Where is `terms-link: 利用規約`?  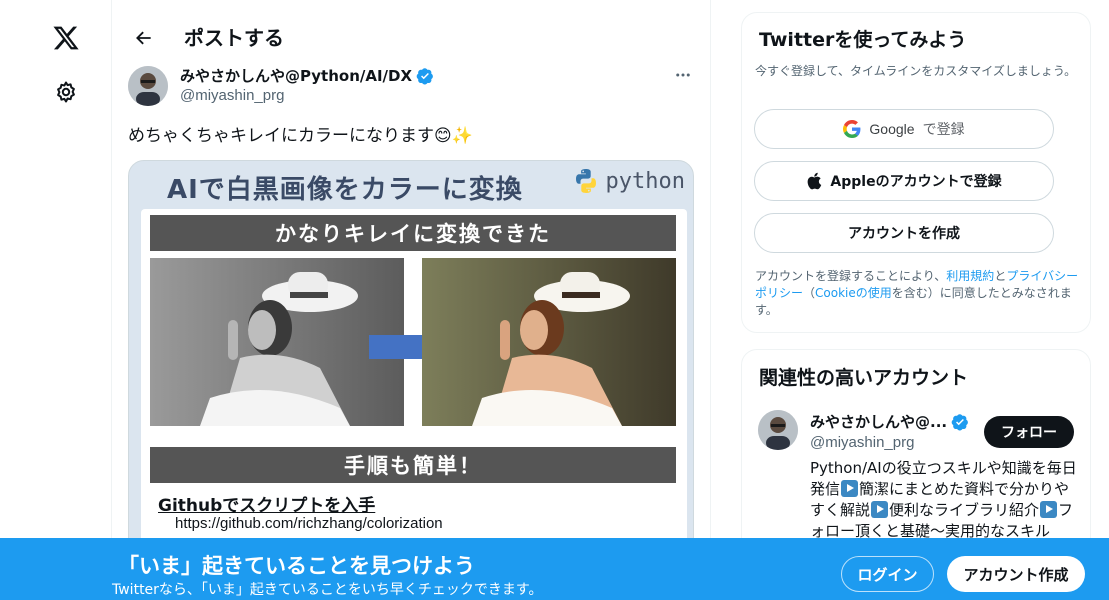
terms-link: 利用規約 is located at coordinates (970, 276).